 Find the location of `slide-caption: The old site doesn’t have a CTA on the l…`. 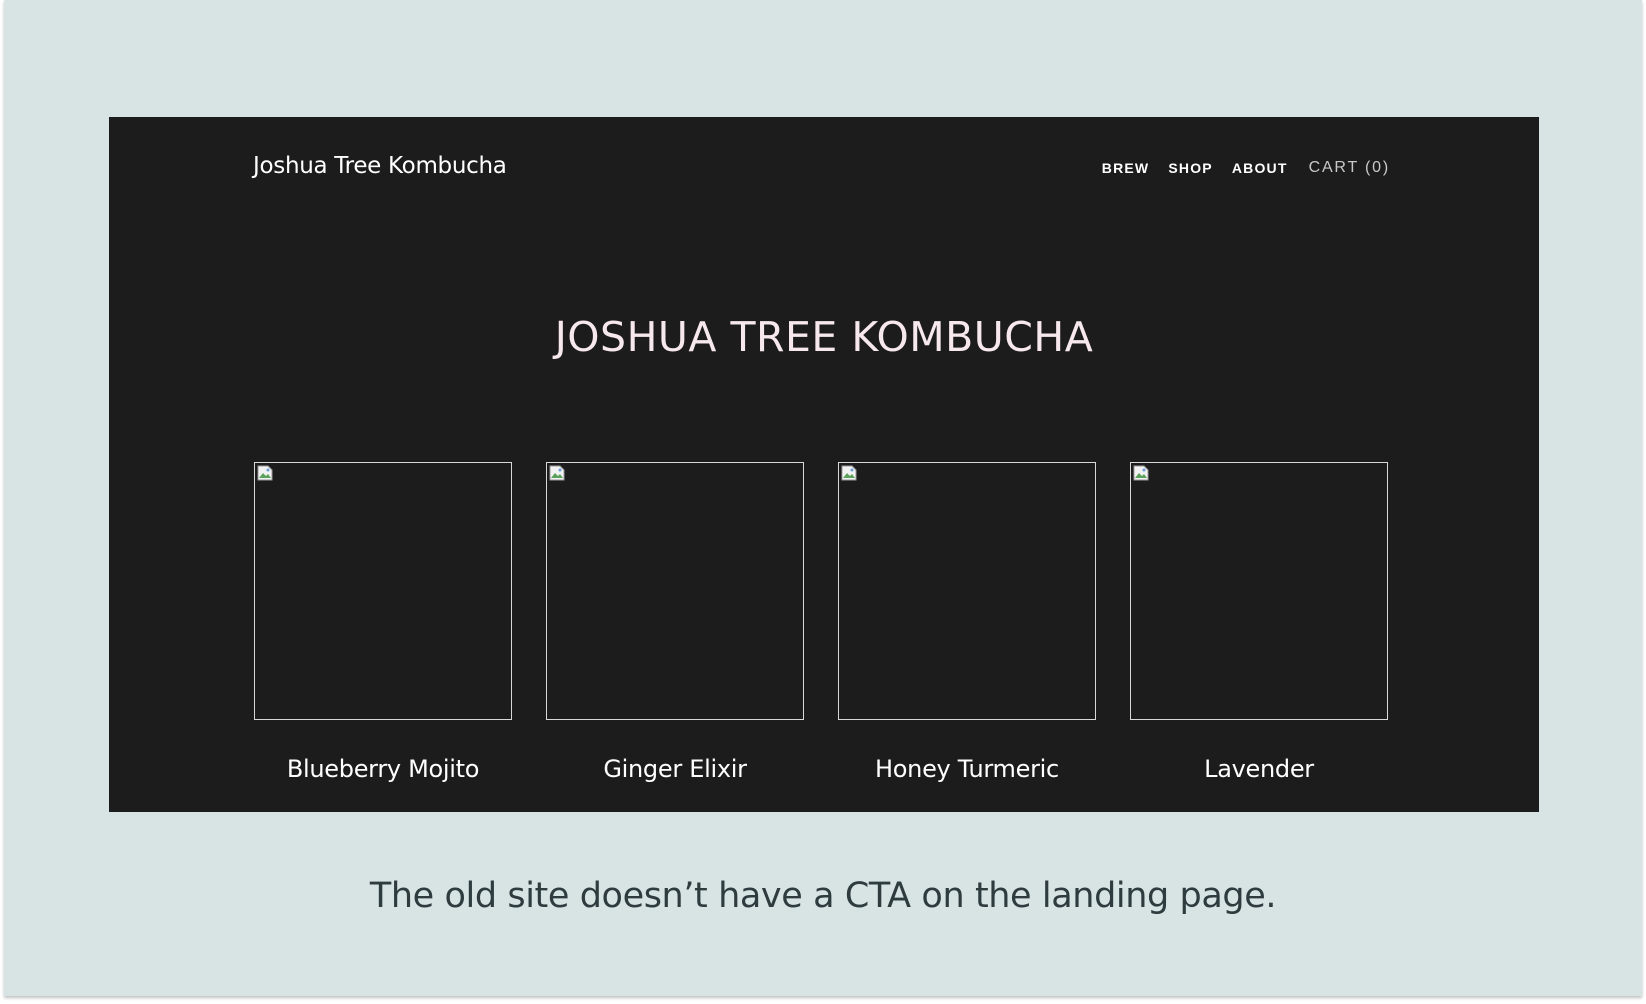

slide-caption: The old site doesn’t have a CTA on the l… is located at coordinates (823, 896).